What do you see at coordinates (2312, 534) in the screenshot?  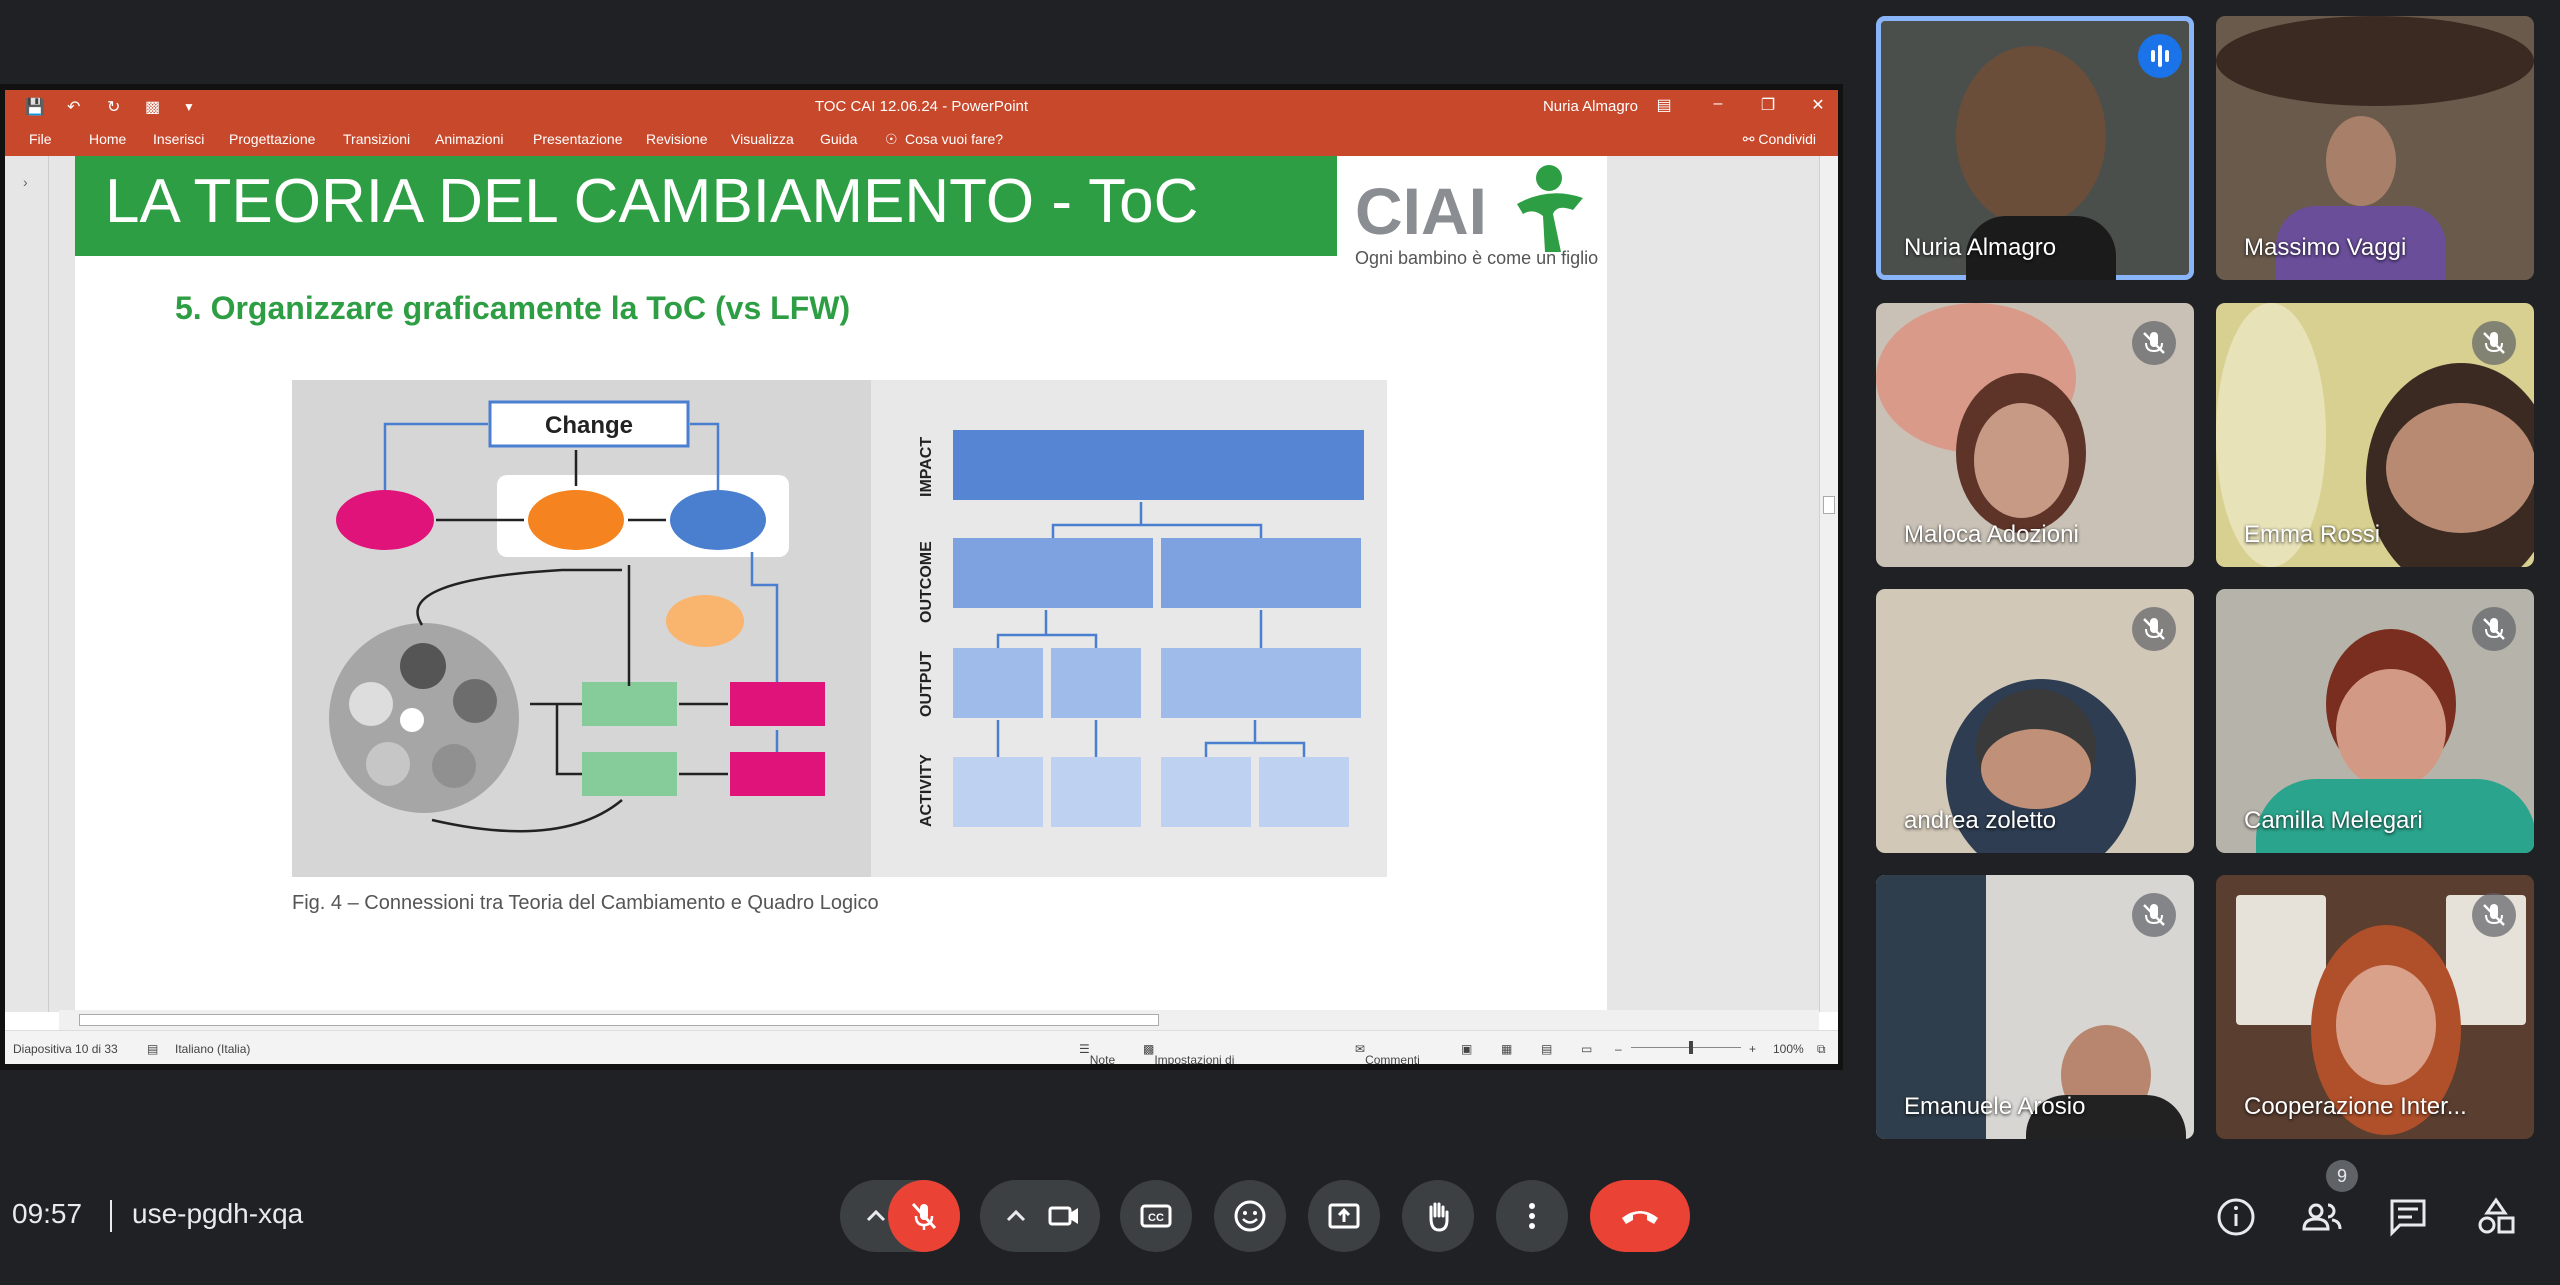 I see `participant-name: Emma Rossi` at bounding box center [2312, 534].